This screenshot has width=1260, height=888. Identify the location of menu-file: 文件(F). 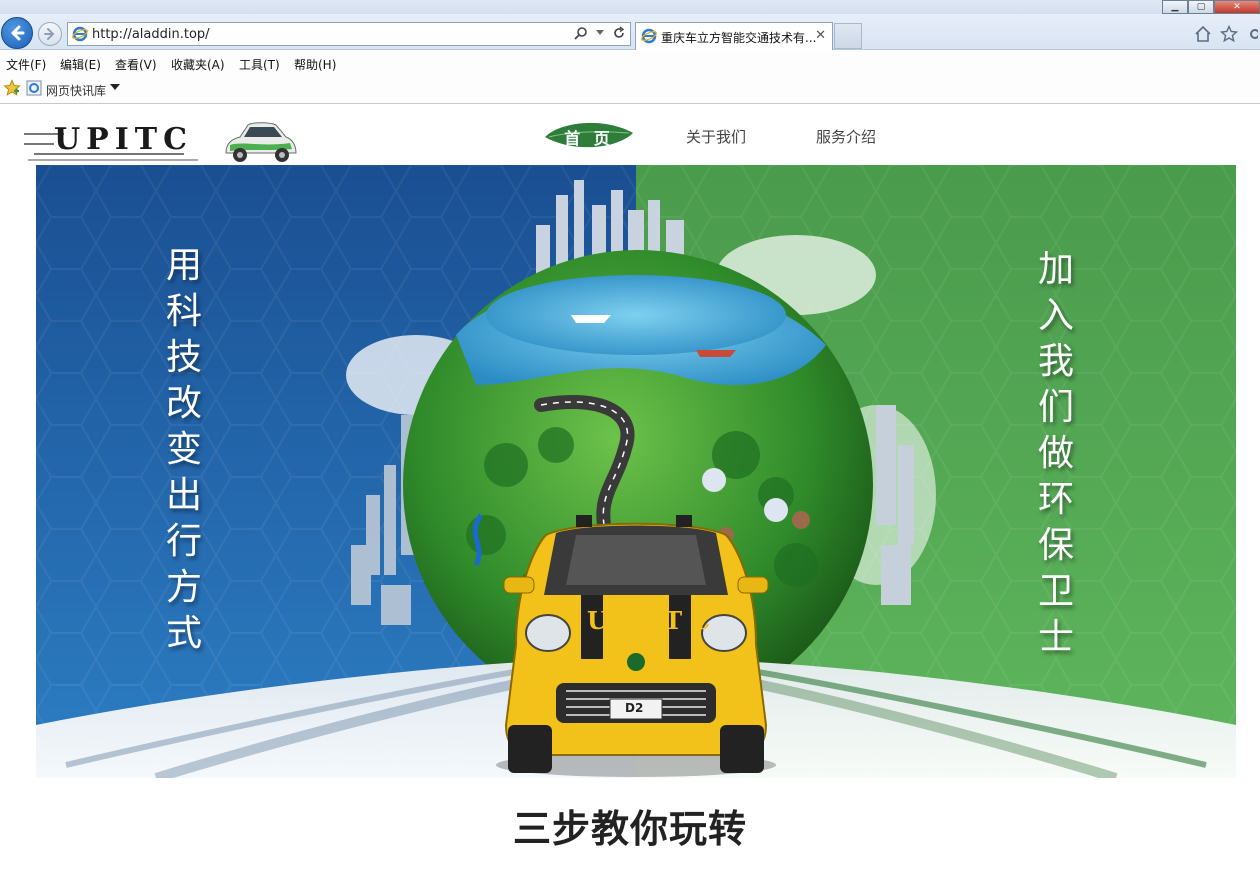
(26, 64).